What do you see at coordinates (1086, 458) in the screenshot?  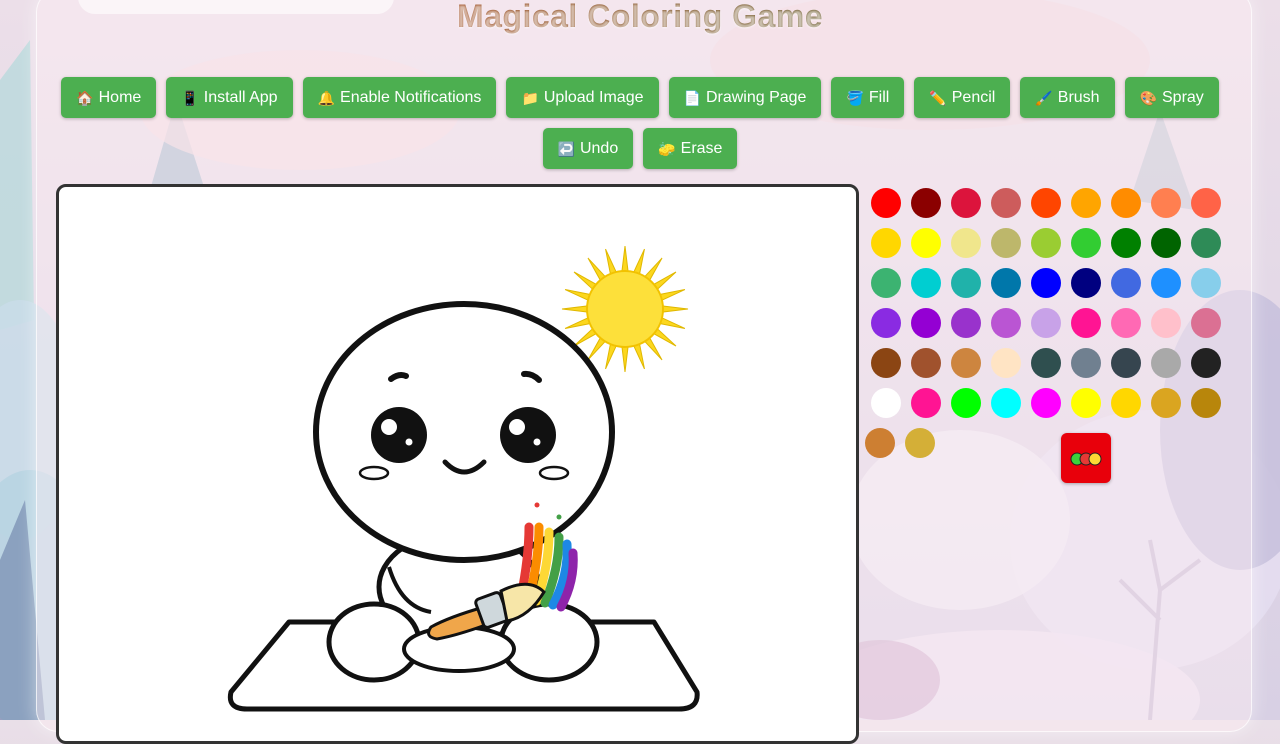 I see `custom-color-button` at bounding box center [1086, 458].